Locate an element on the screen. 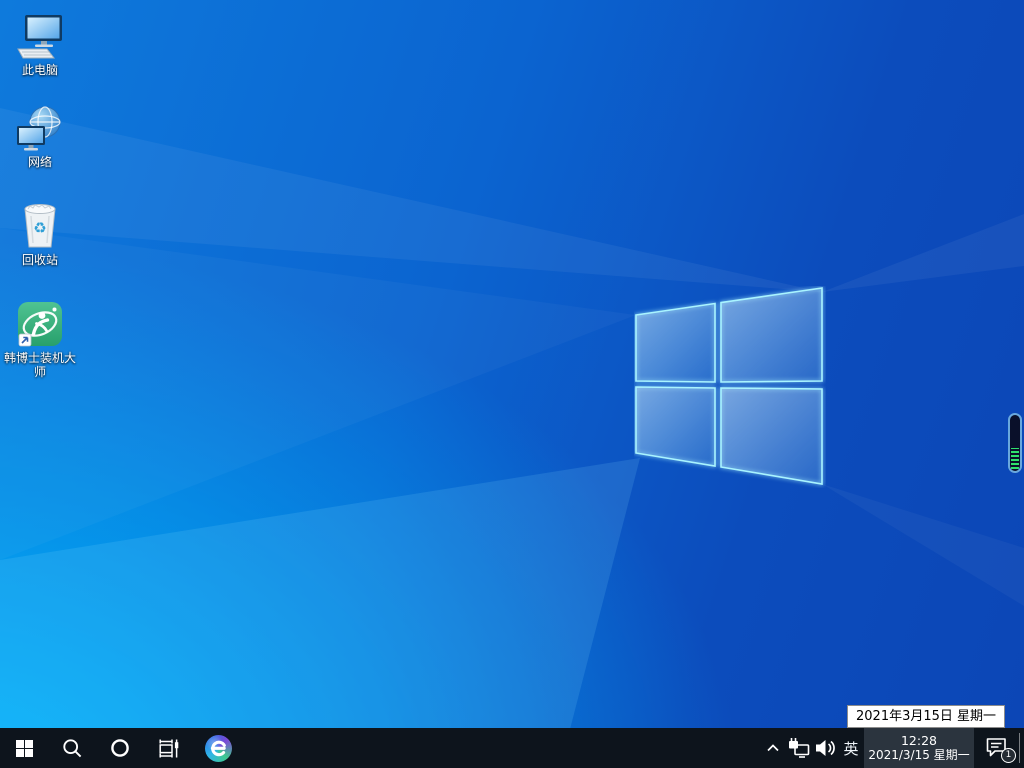 This screenshot has width=1024, height=768. ime-label: 英 is located at coordinates (851, 748).